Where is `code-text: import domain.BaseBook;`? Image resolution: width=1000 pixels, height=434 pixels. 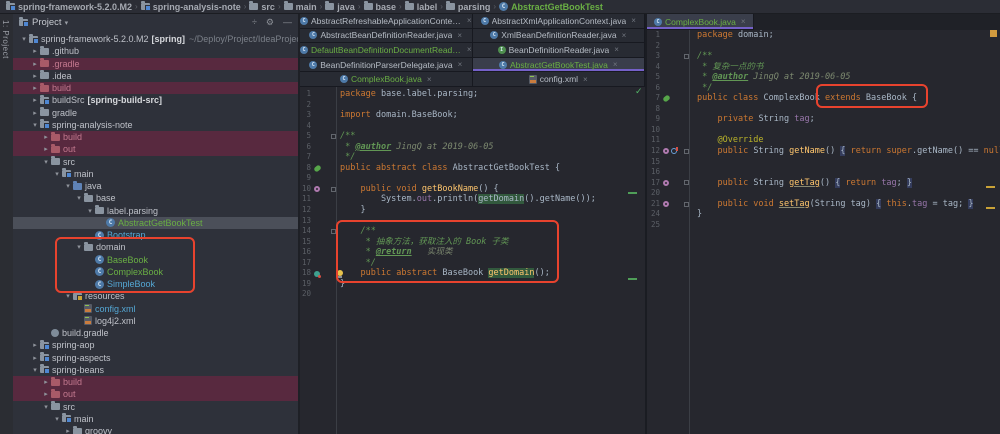 code-text: import domain.BaseBook; is located at coordinates (490, 115).